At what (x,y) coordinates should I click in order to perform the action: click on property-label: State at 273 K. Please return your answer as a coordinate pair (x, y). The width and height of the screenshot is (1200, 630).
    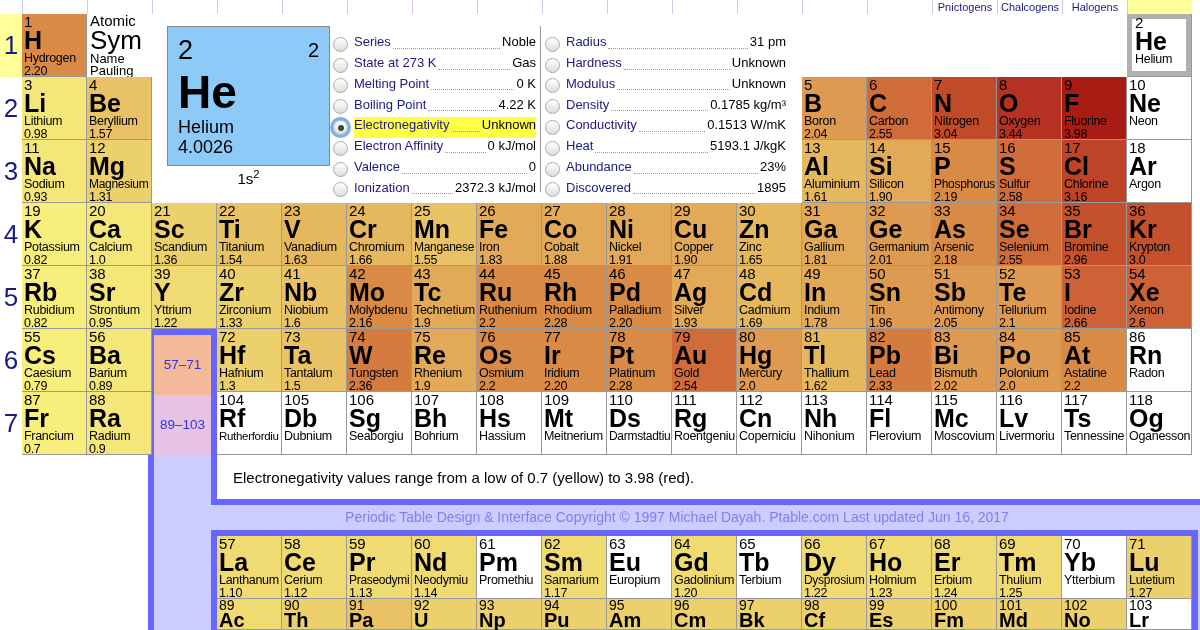
    Looking at the image, I should click on (395, 63).